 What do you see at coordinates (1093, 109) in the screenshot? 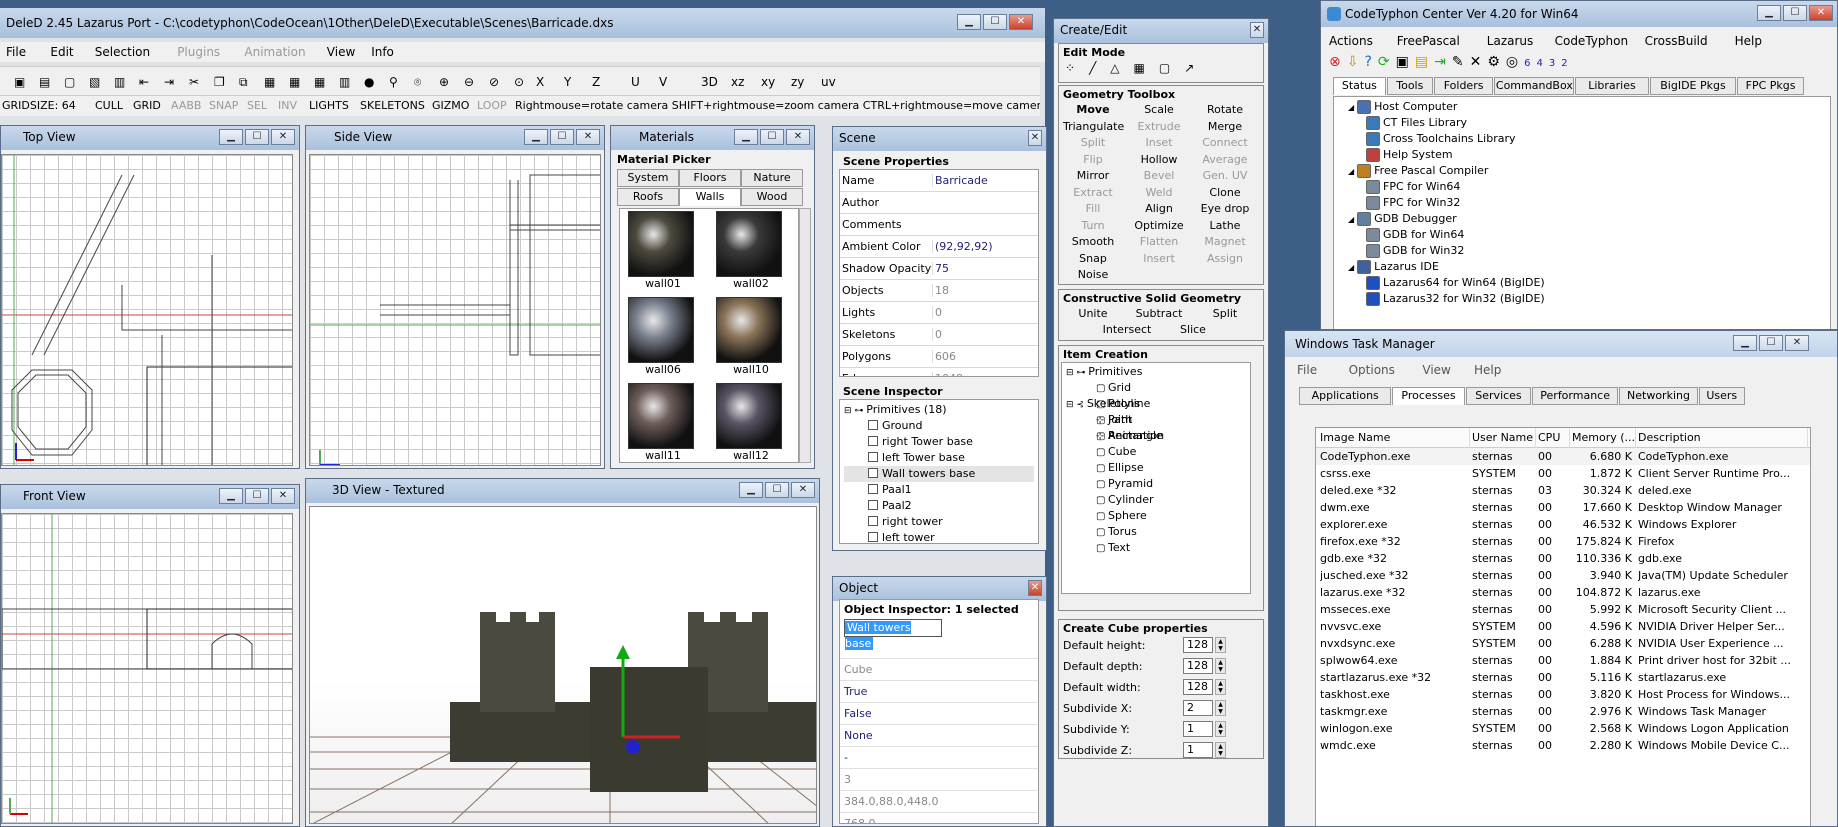
I see `geometry-tool-move: Move` at bounding box center [1093, 109].